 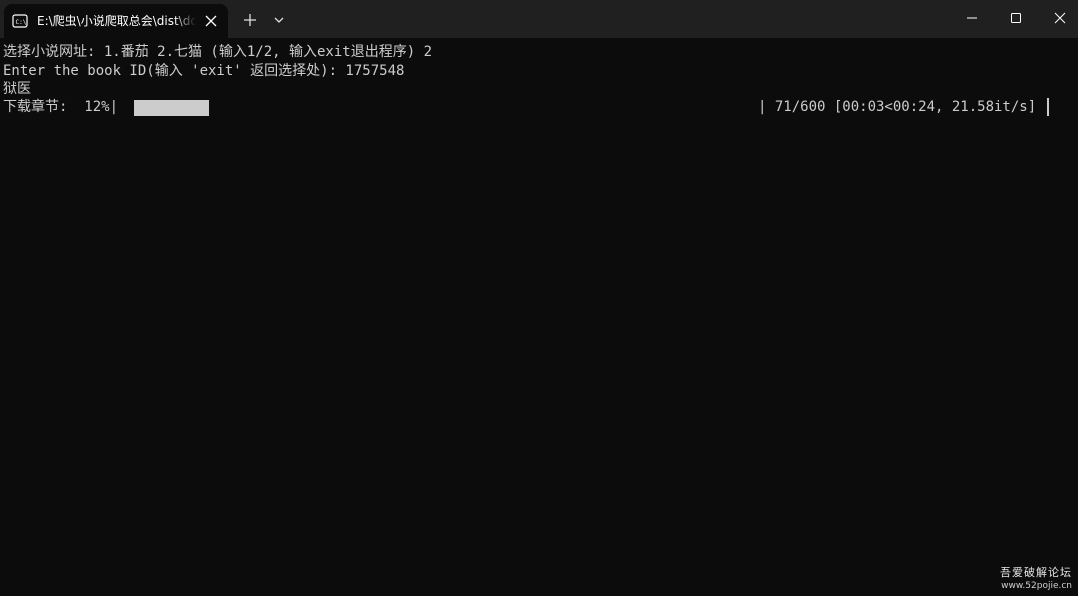 I want to click on minimize-icon, so click(x=972, y=18).